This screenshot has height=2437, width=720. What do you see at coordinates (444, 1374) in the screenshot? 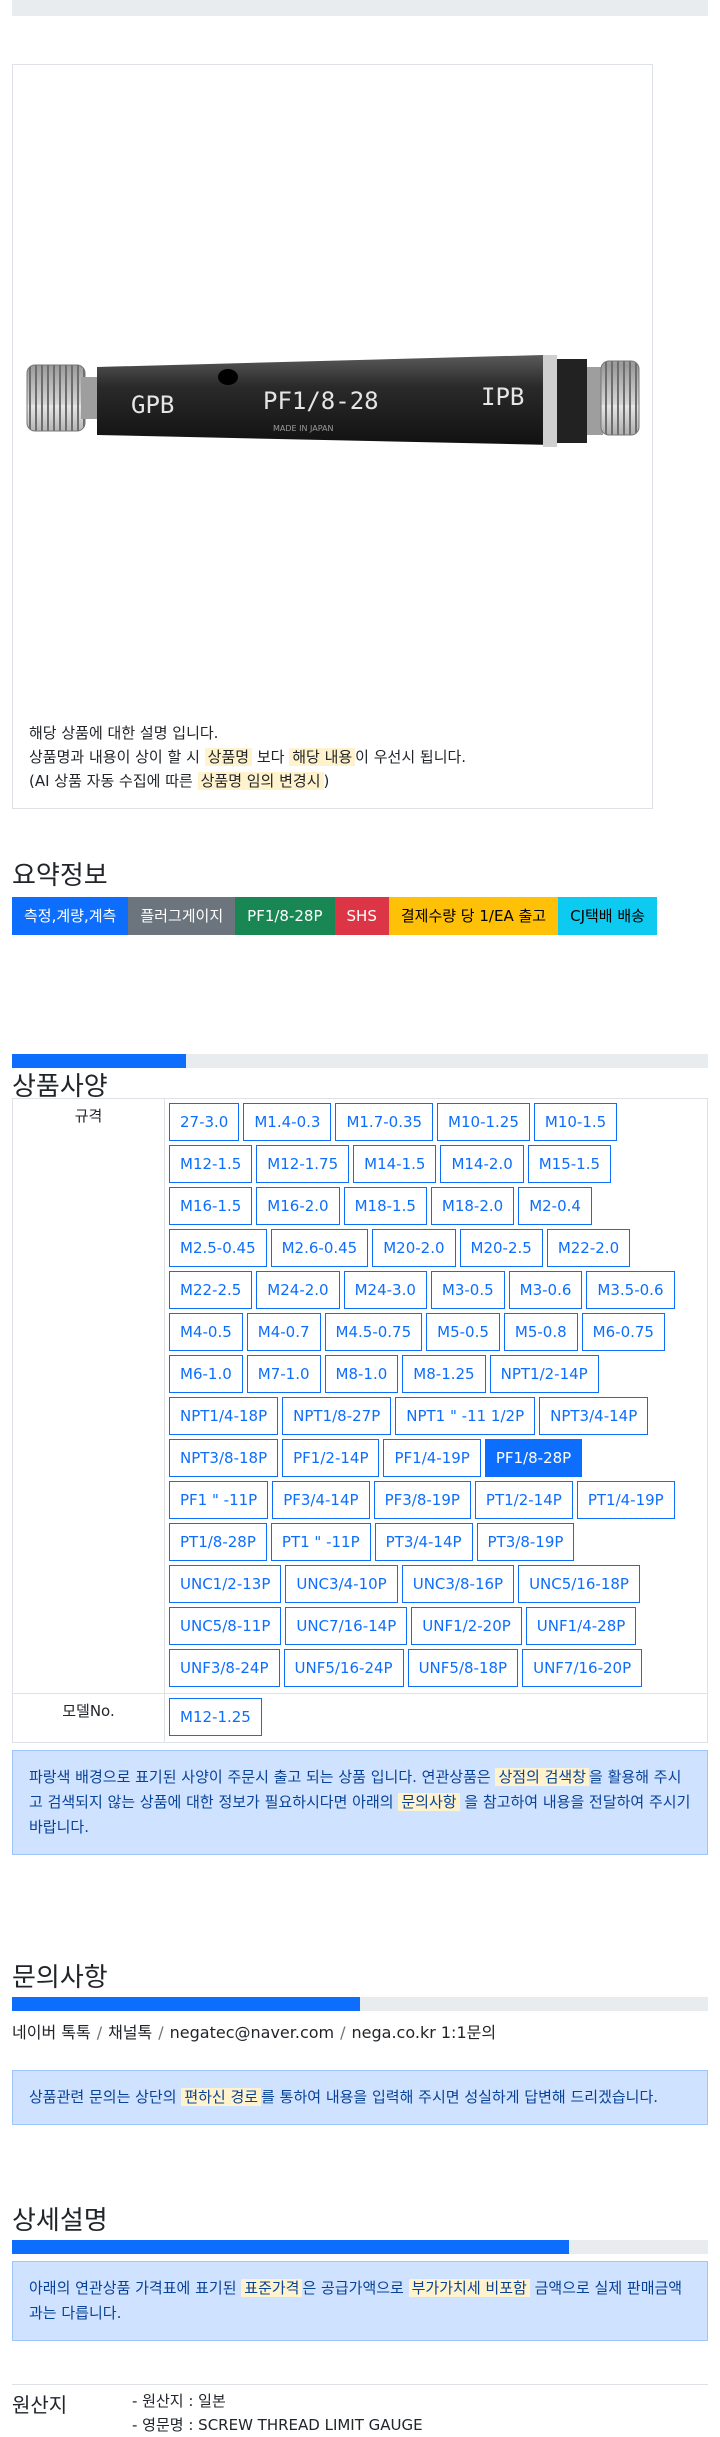
I see `spec-option: M8-1.25` at bounding box center [444, 1374].